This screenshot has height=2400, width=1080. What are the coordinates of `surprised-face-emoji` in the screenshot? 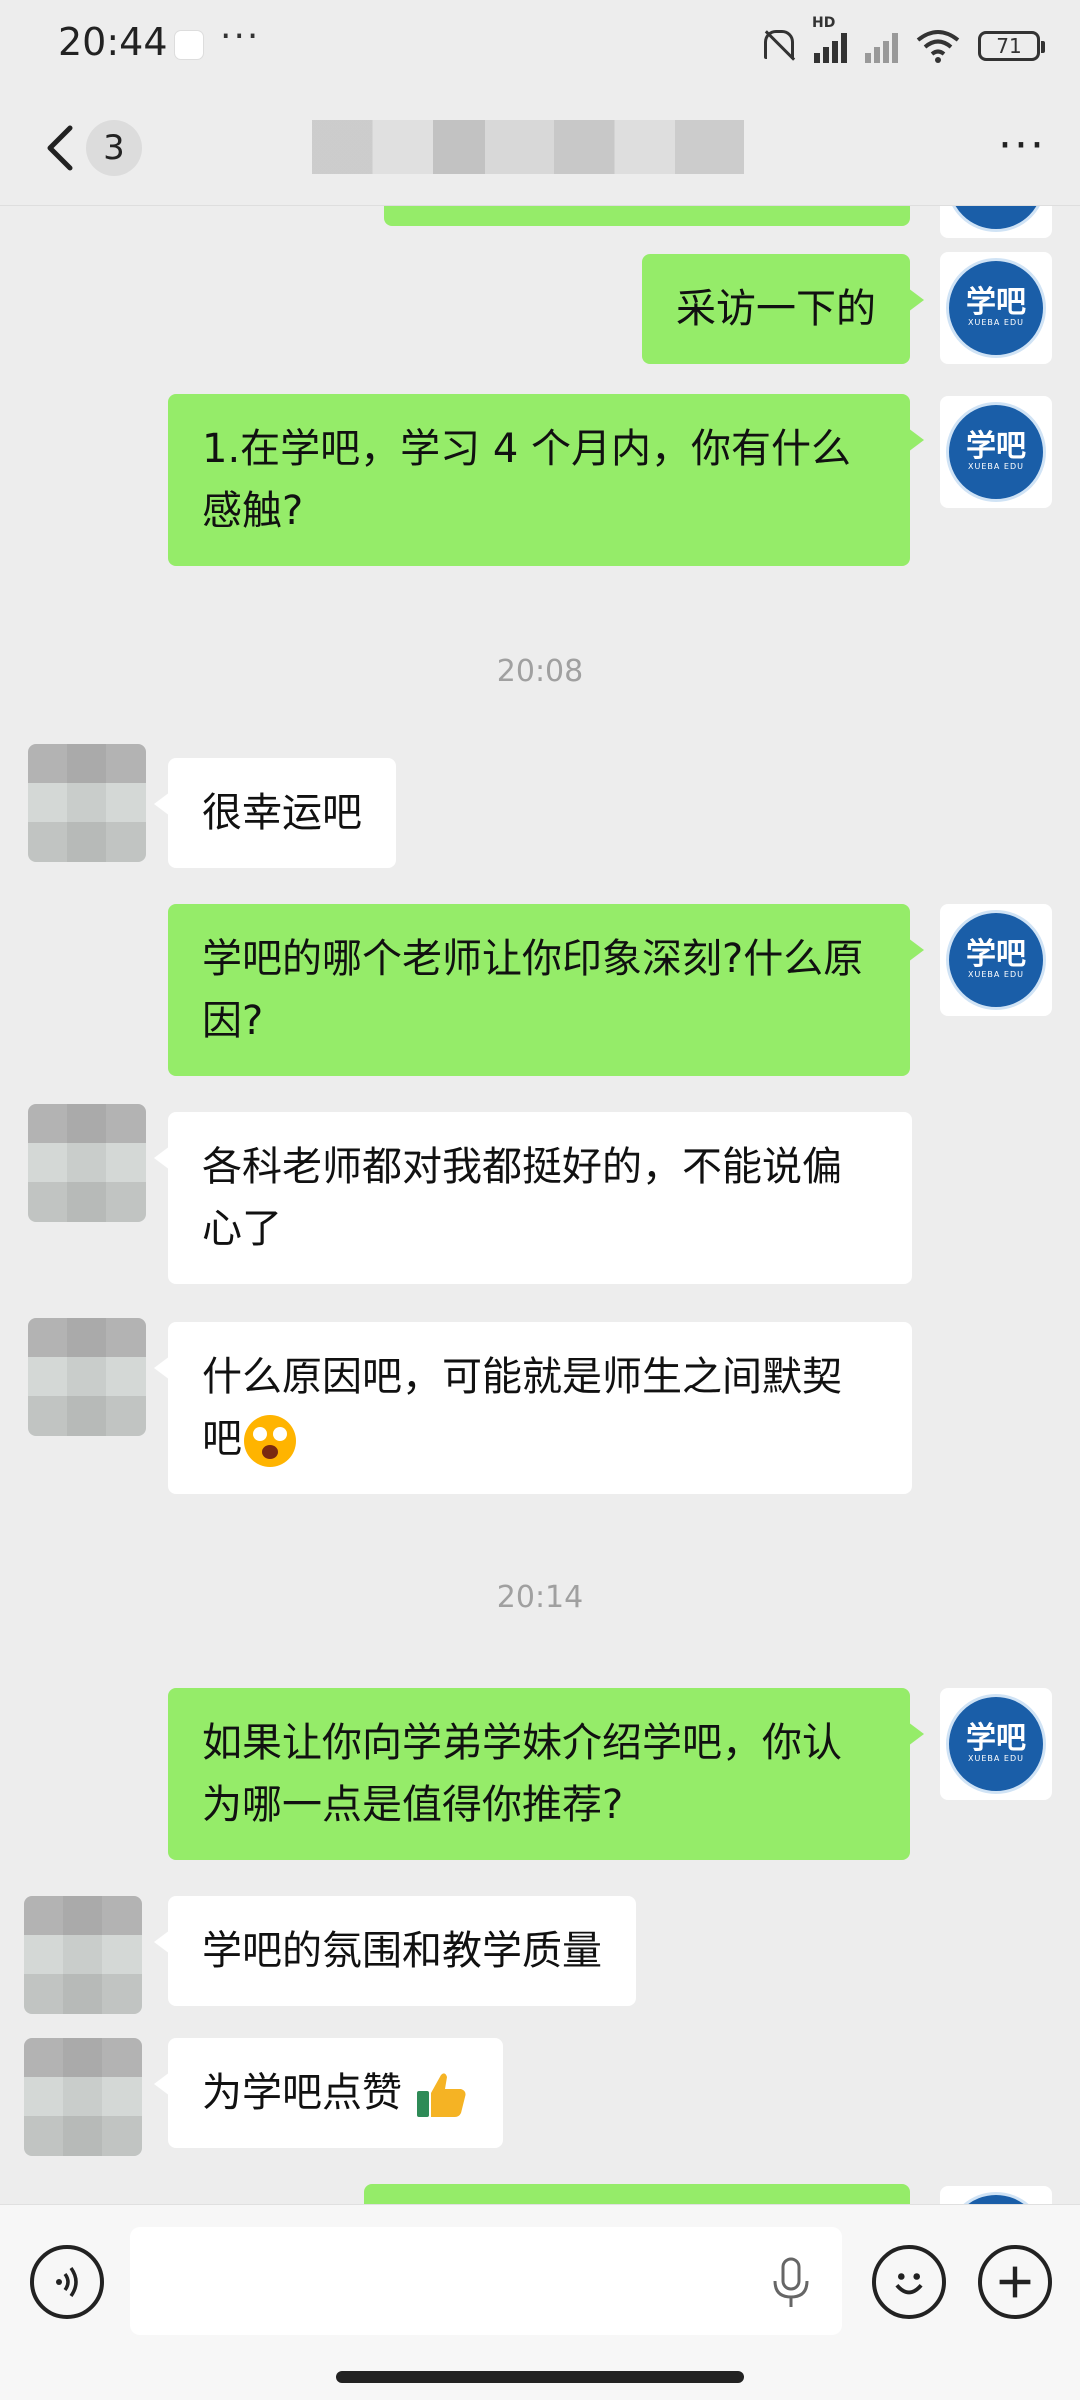 It's located at (270, 1441).